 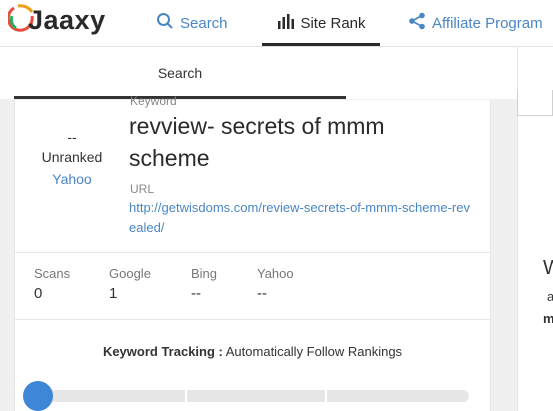 I want to click on nav-site-rank: Site Rank, so click(x=321, y=23).